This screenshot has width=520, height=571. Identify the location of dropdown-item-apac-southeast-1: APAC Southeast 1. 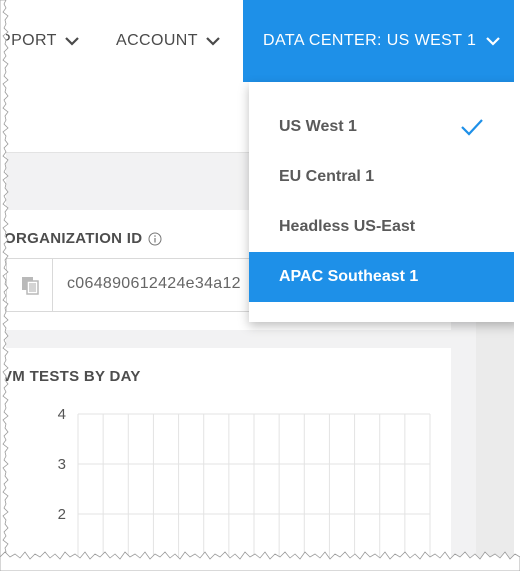
(381, 277).